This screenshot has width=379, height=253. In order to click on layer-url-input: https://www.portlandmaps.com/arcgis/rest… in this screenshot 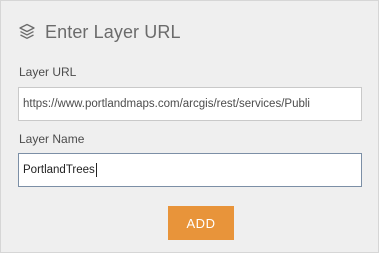, I will do `click(190, 104)`.